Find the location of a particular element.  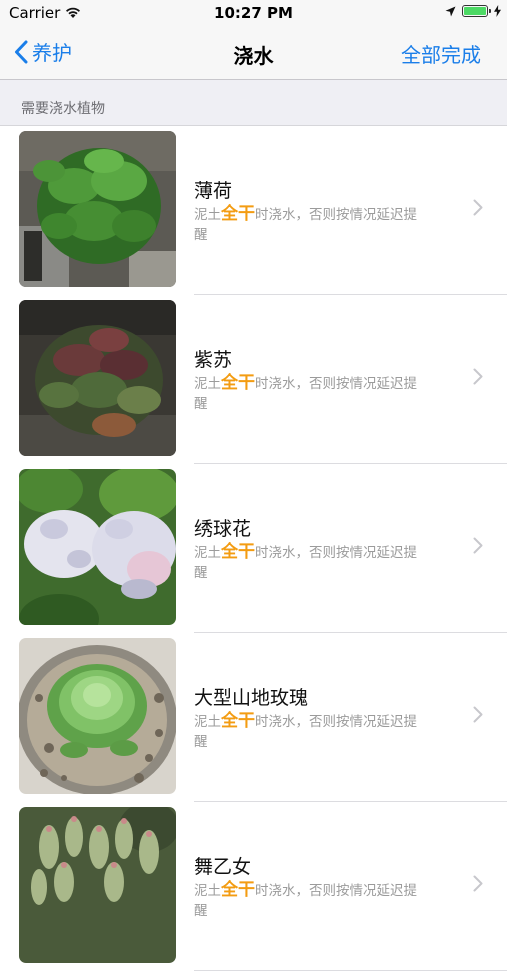

section-header: 需要浇水植物 is located at coordinates (253, 103).